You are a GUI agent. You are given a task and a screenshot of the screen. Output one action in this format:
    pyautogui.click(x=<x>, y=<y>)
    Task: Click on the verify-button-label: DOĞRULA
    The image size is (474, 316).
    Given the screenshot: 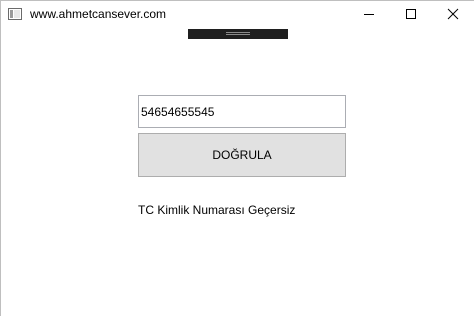 What is the action you would take?
    pyautogui.click(x=242, y=155)
    